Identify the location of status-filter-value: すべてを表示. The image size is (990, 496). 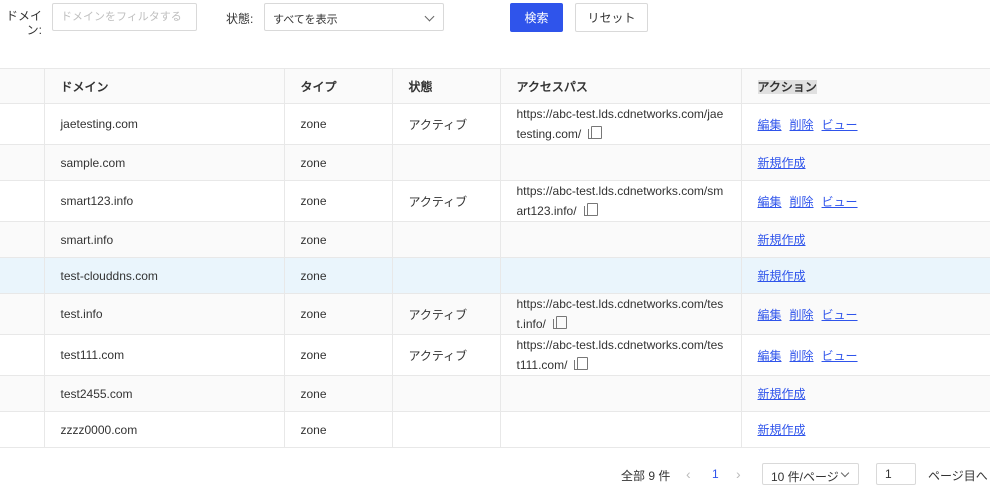
(305, 20).